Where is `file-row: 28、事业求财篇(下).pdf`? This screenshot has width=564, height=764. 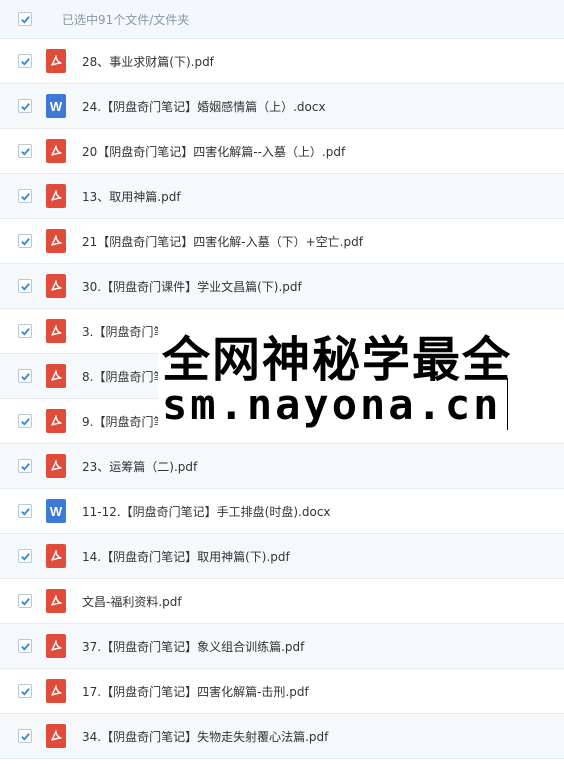 file-row: 28、事业求财篇(下).pdf is located at coordinates (282, 61).